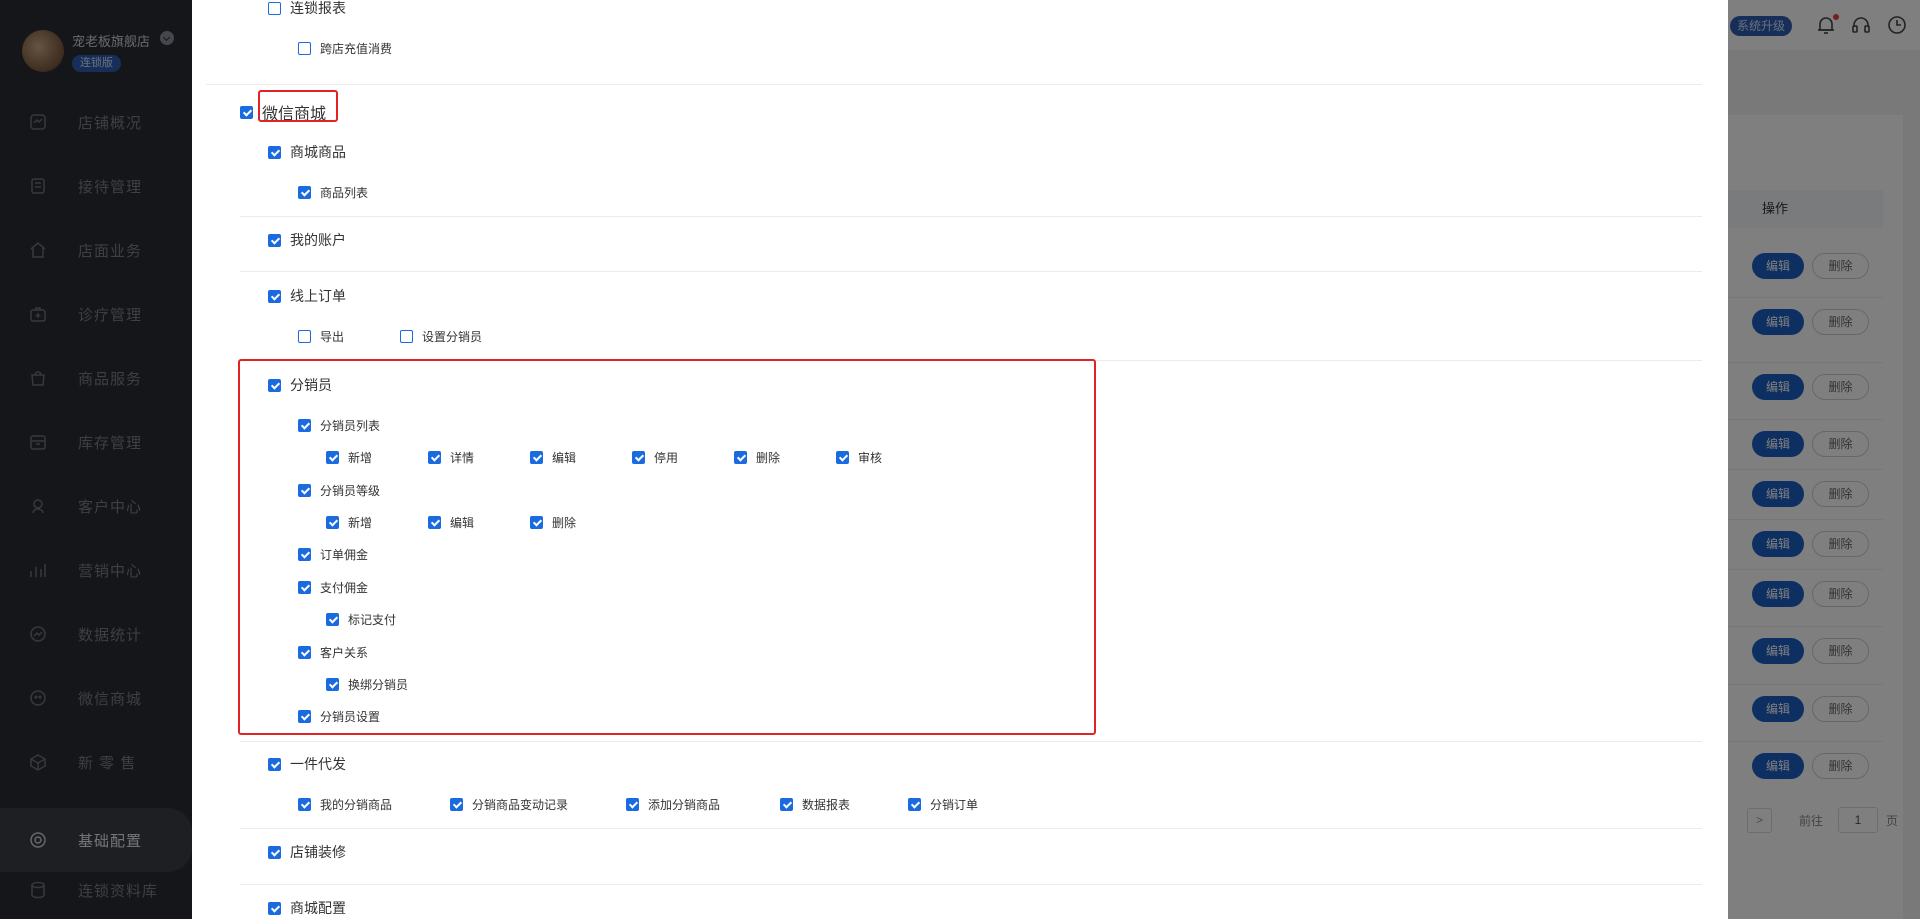 This screenshot has height=919, width=1920. Describe the element at coordinates (356, 49) in the screenshot. I see `permission-label: 跨店充值消费` at that location.